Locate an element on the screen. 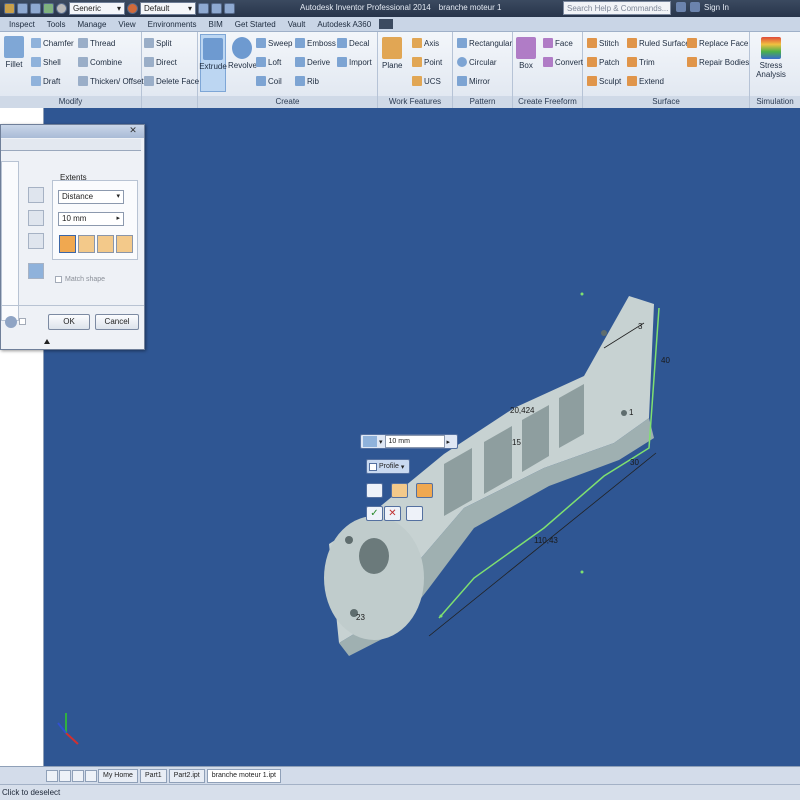  trim-button: Trim is located at coordinates (641, 62).